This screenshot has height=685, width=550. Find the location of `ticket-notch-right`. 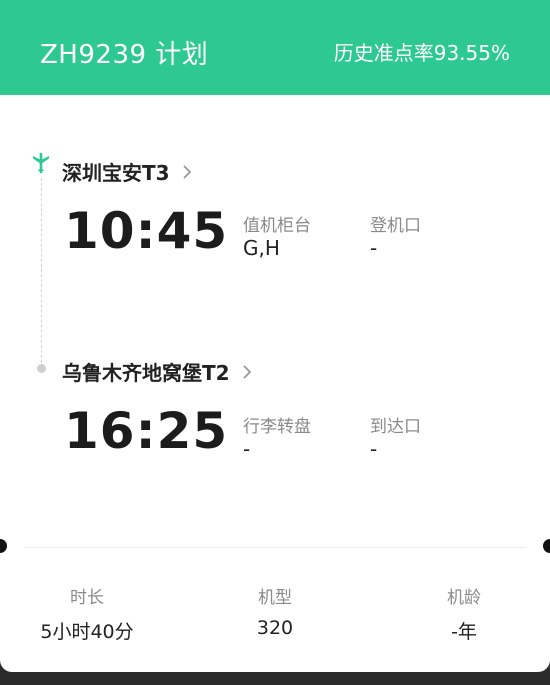

ticket-notch-right is located at coordinates (546, 546).